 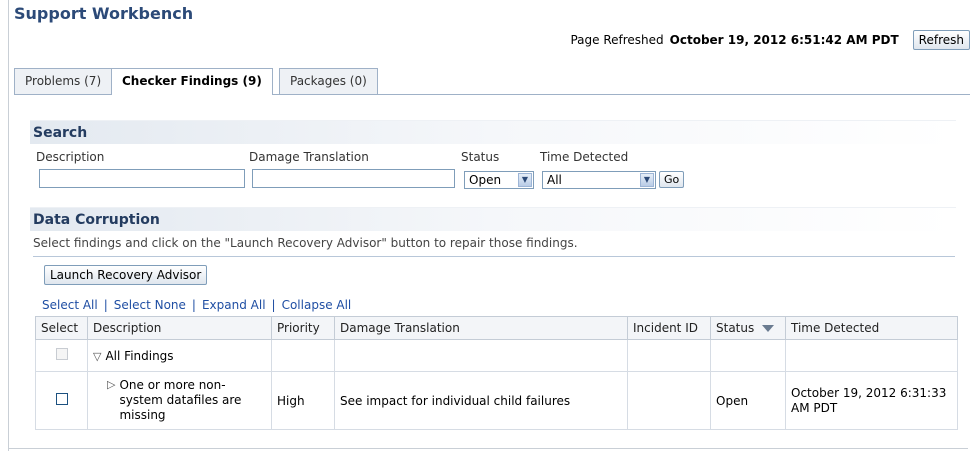 What do you see at coordinates (493, 219) in the screenshot?
I see `data-corruption-heading: Data Corruption` at bounding box center [493, 219].